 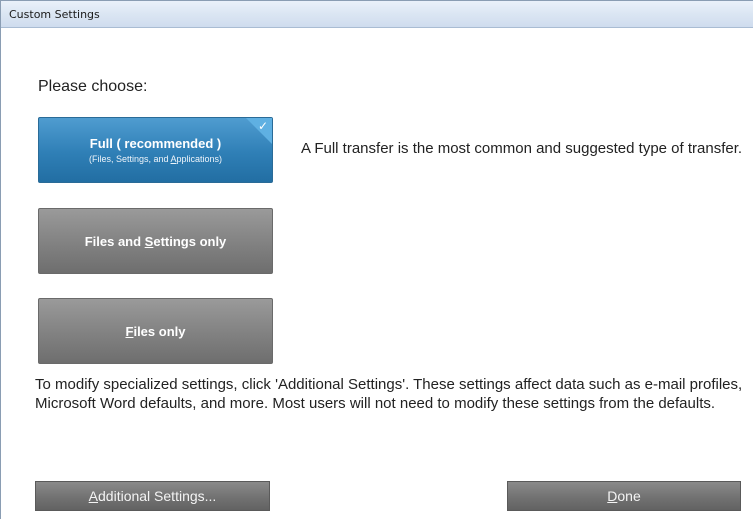 I want to click on files-only-option: Files only, so click(x=155, y=331).